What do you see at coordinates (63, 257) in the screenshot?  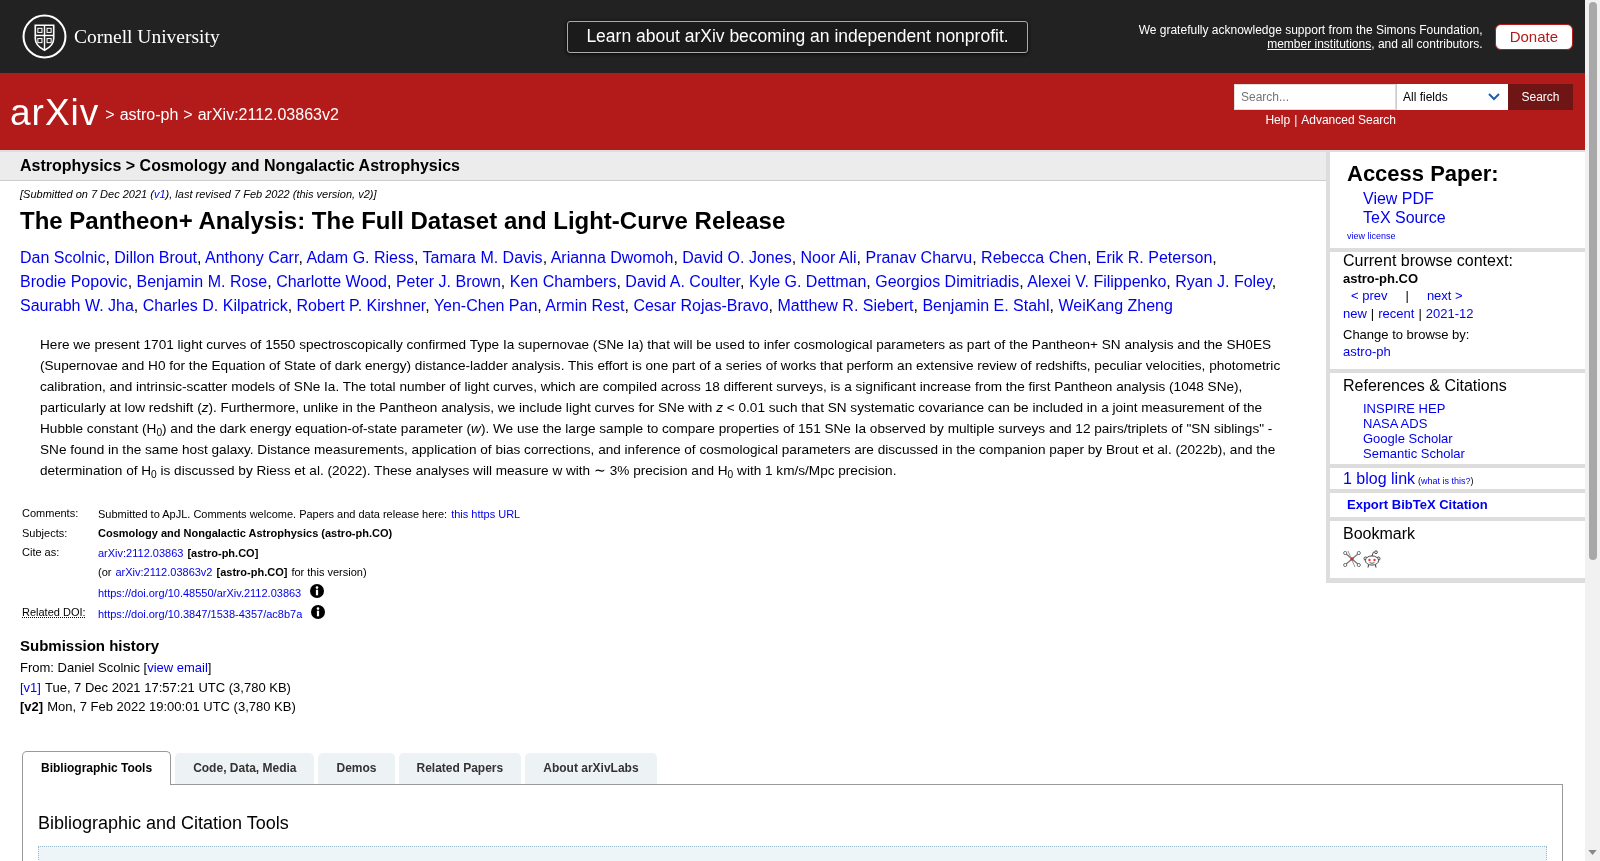 I see `author-link: Dan Scolnic` at bounding box center [63, 257].